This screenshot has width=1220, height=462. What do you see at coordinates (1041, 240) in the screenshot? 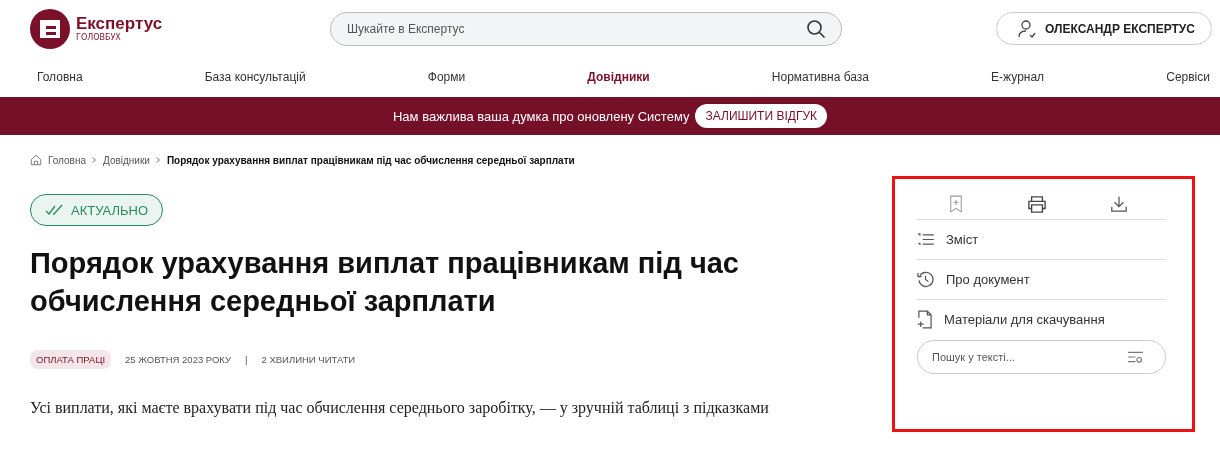
I see `panel-menu-item: Зміст` at bounding box center [1041, 240].